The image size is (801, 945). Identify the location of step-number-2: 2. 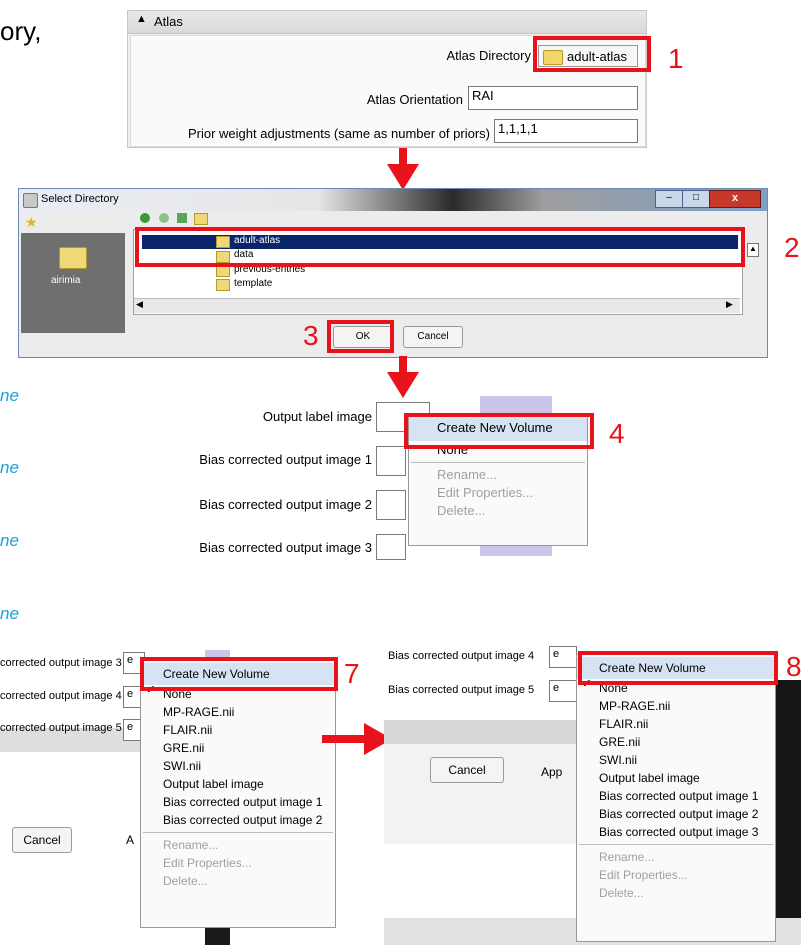
(792, 247).